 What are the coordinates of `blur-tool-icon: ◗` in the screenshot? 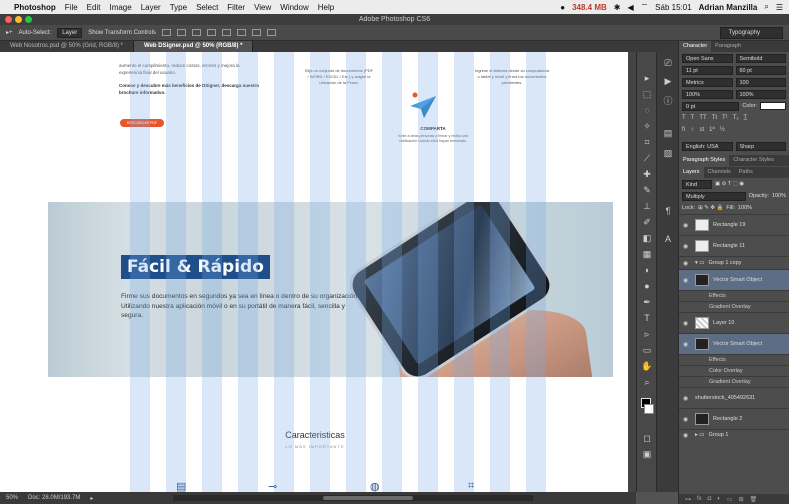 It's located at (647, 270).